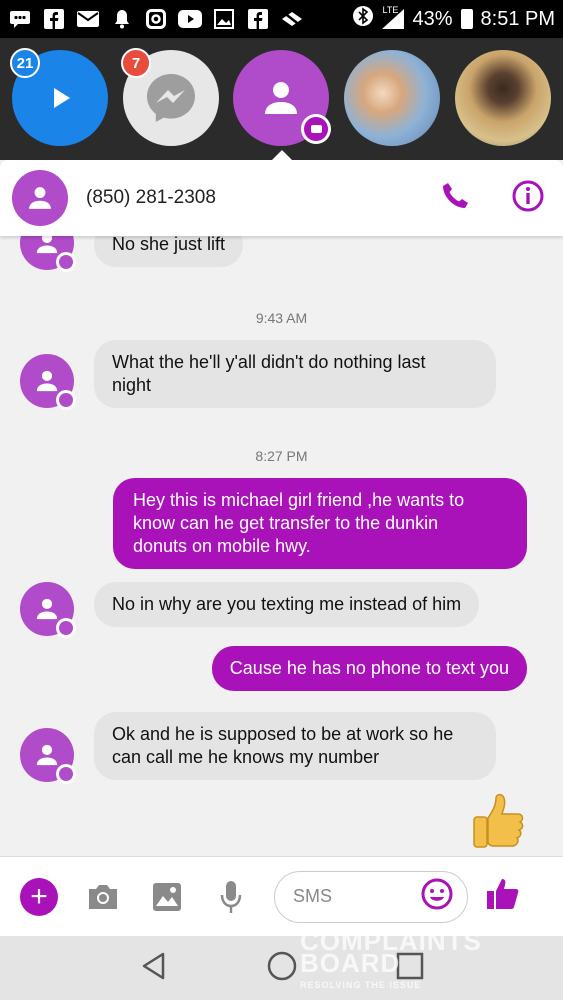 This screenshot has height=1000, width=563. I want to click on notification-icons, so click(156, 19).